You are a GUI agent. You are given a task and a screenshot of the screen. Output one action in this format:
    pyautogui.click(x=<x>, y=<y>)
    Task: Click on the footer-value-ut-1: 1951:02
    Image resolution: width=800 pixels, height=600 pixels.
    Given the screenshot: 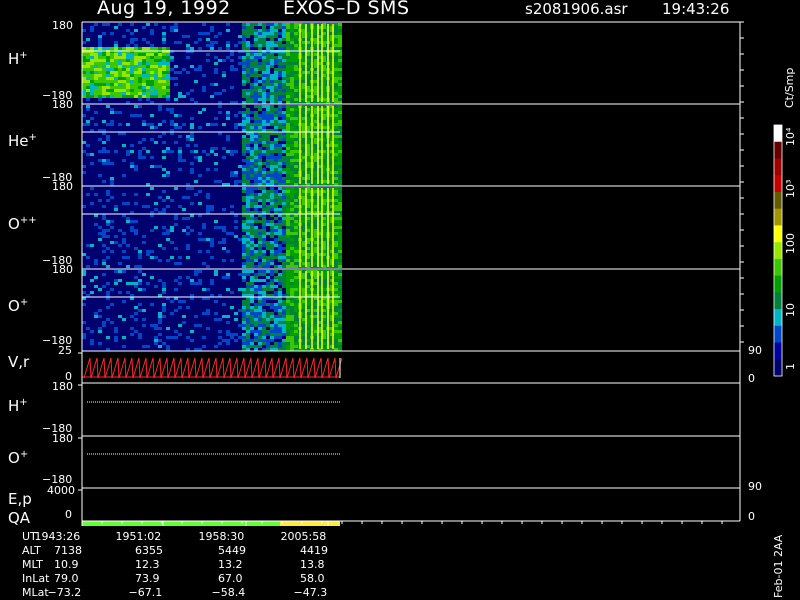 What is the action you would take?
    pyautogui.click(x=138, y=536)
    